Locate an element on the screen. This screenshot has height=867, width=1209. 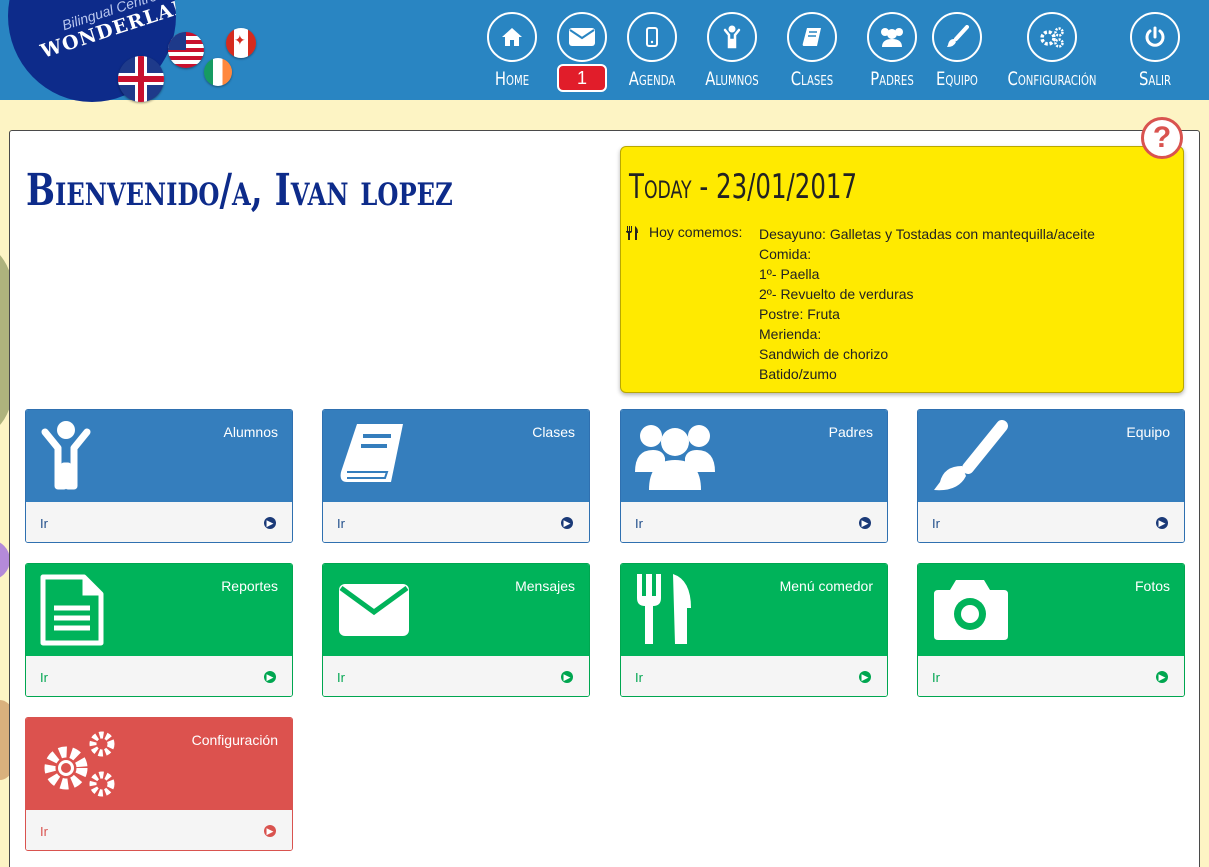
tile-mensajes: Mensajes Ir ▶ is located at coordinates (456, 630).